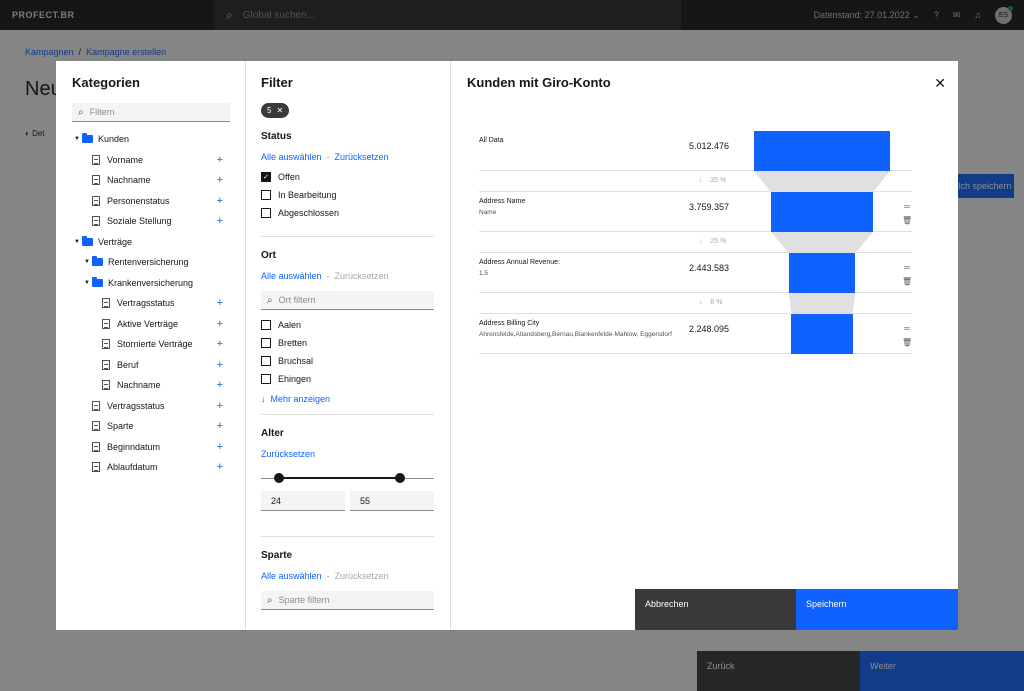  I want to click on divider, so click(347, 236).